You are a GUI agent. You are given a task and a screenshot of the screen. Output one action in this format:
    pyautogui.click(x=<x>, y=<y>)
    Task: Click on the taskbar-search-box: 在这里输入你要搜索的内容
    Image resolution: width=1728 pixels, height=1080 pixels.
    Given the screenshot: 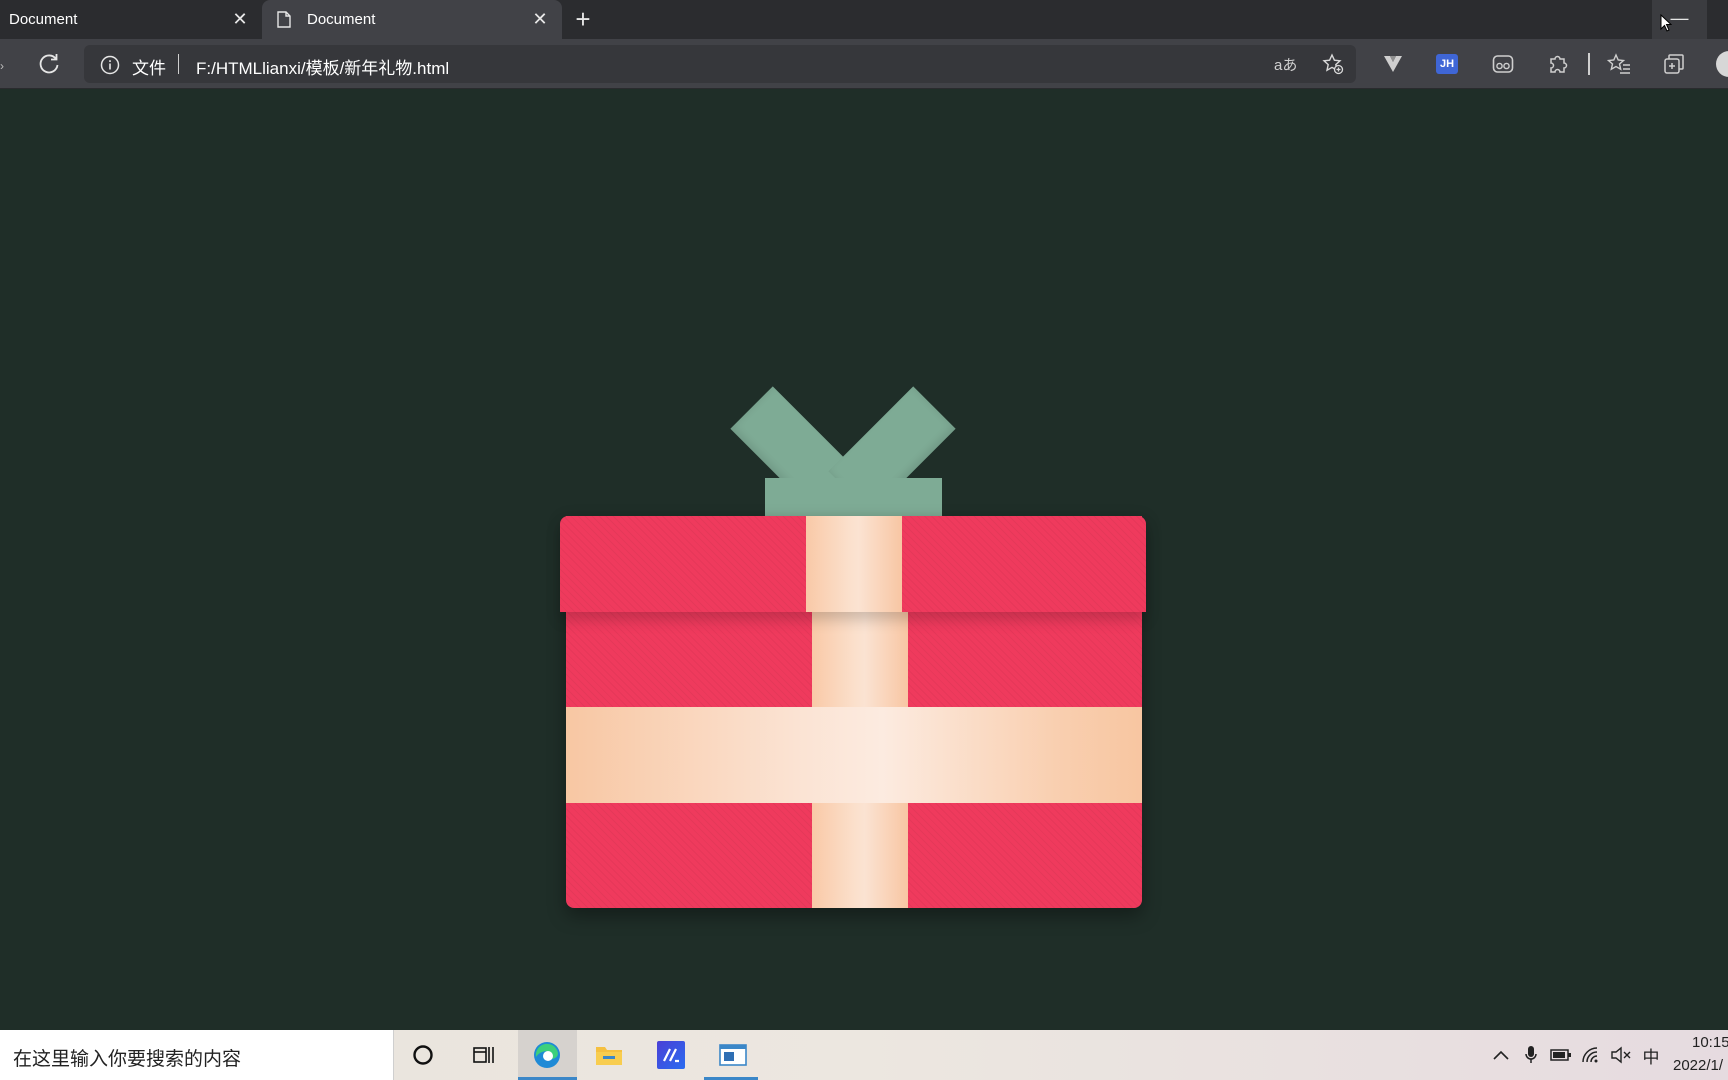 What is the action you would take?
    pyautogui.click(x=197, y=1055)
    